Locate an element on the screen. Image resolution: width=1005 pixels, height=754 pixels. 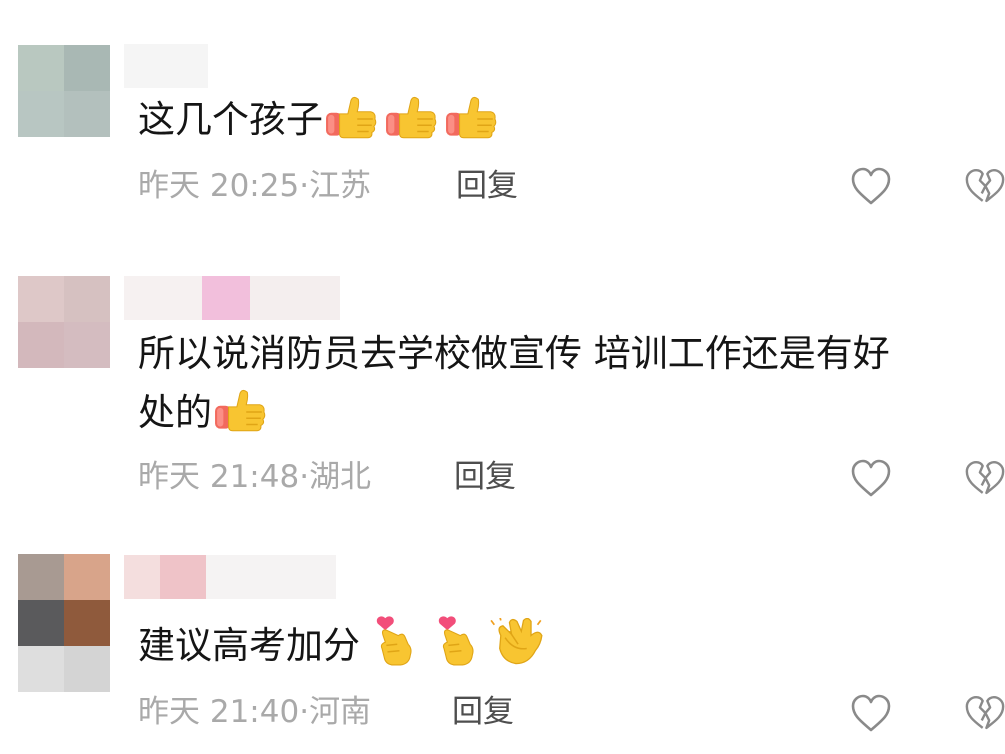
comment-location: 河南 is located at coordinates (340, 712).